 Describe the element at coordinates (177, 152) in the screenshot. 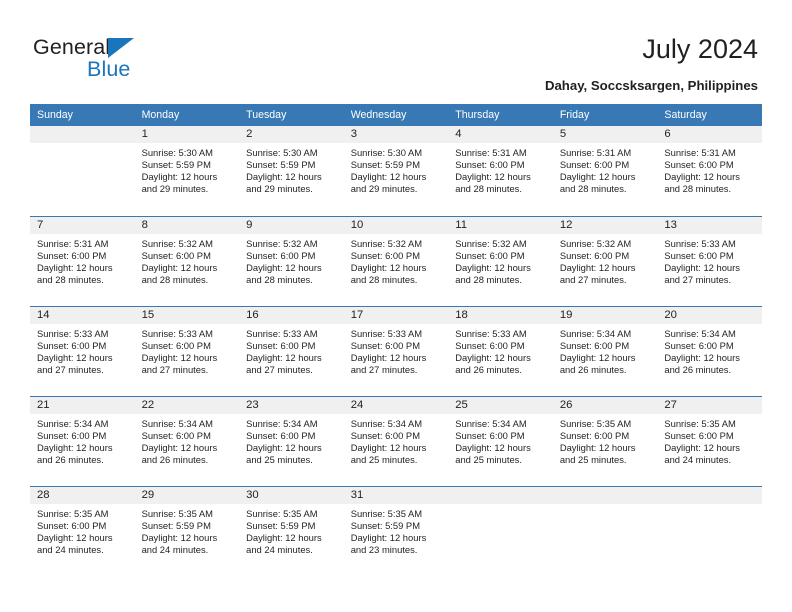

I see `sunrise-text: Sunrise: 5:30 AM` at that location.